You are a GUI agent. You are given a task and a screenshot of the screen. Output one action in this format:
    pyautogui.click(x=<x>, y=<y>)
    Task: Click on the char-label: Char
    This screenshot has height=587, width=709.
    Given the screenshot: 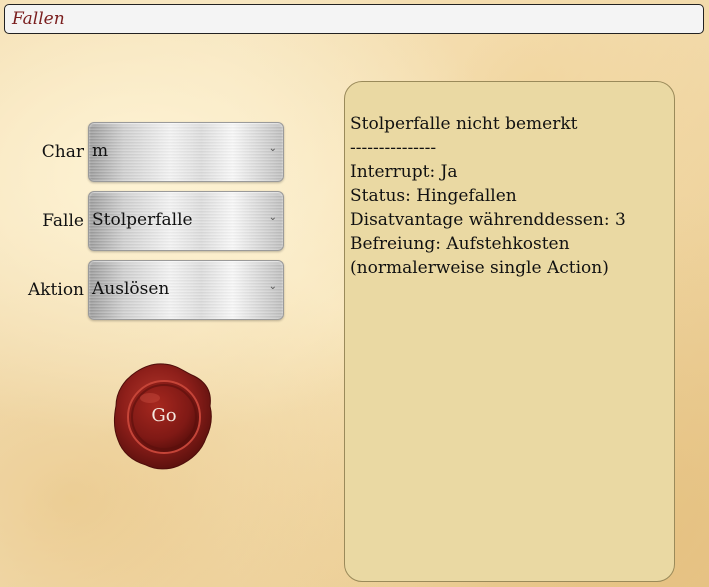 What is the action you would take?
    pyautogui.click(x=62, y=152)
    